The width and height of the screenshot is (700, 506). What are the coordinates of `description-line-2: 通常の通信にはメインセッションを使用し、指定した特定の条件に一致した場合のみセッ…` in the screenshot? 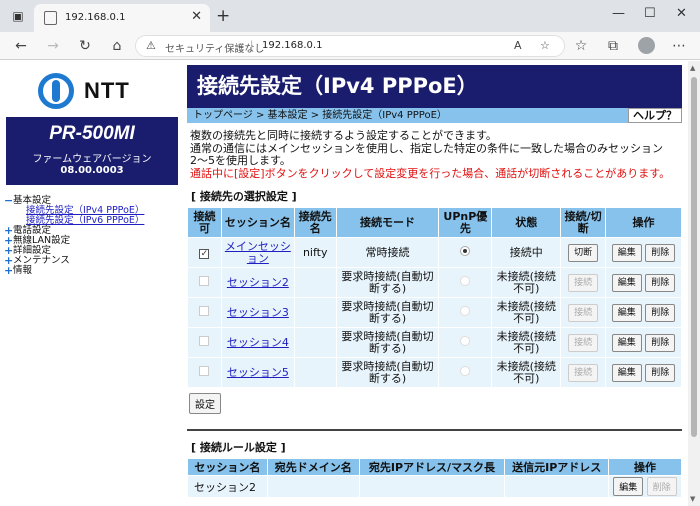 It's located at (426, 154).